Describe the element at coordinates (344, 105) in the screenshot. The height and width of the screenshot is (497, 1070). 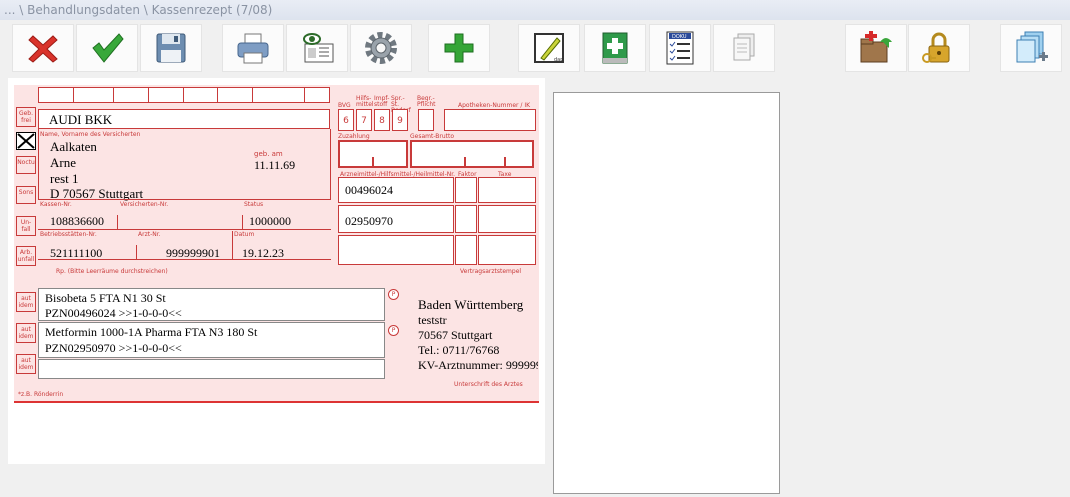
I see `bvg-label: BVG` at that location.